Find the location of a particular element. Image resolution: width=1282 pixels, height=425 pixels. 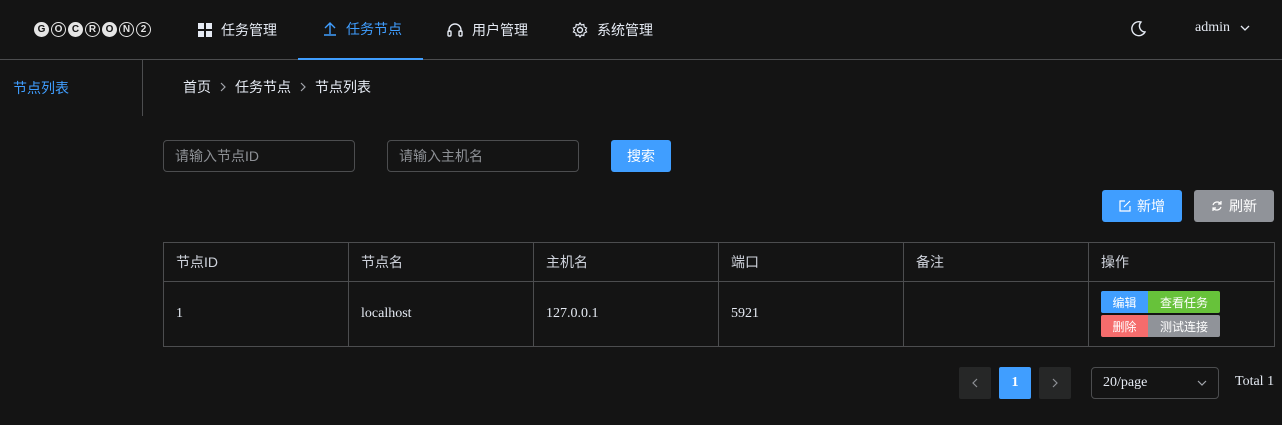

column-header-port: 端口 is located at coordinates (811, 262).